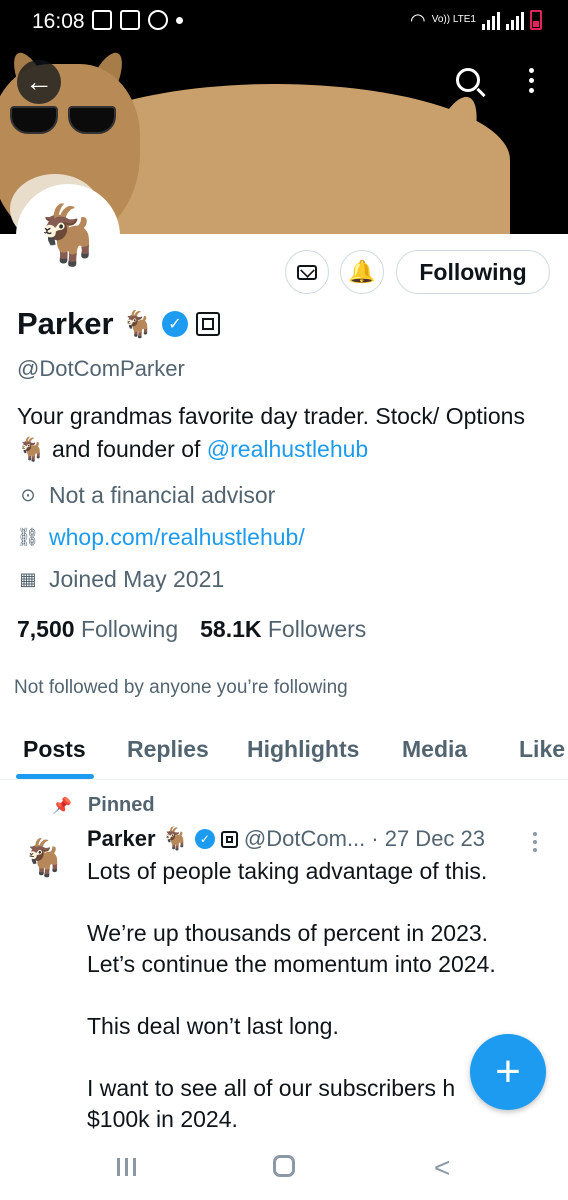  Describe the element at coordinates (101, 368) in the screenshot. I see `profile-handle: @DotComParker` at that location.